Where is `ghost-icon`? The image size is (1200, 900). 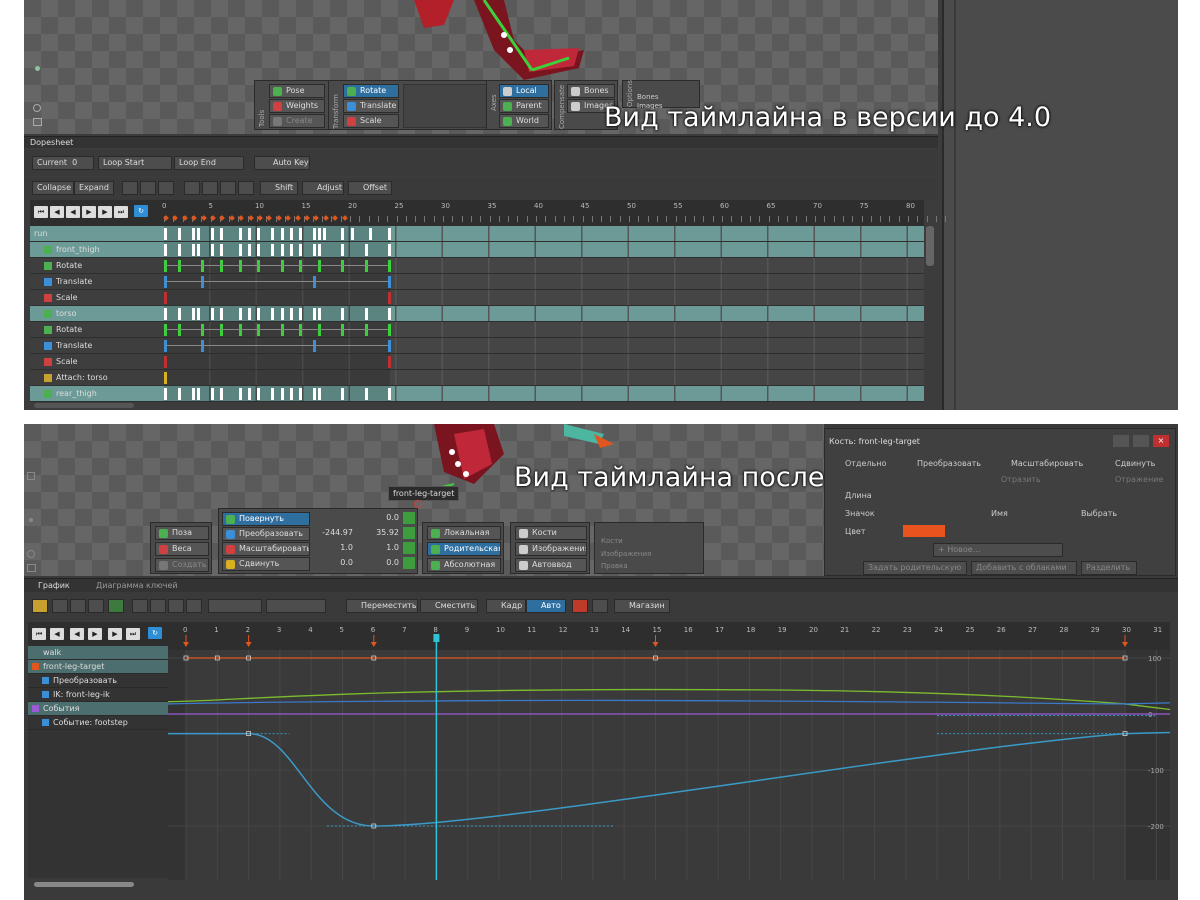 ghost-icon is located at coordinates (600, 606).